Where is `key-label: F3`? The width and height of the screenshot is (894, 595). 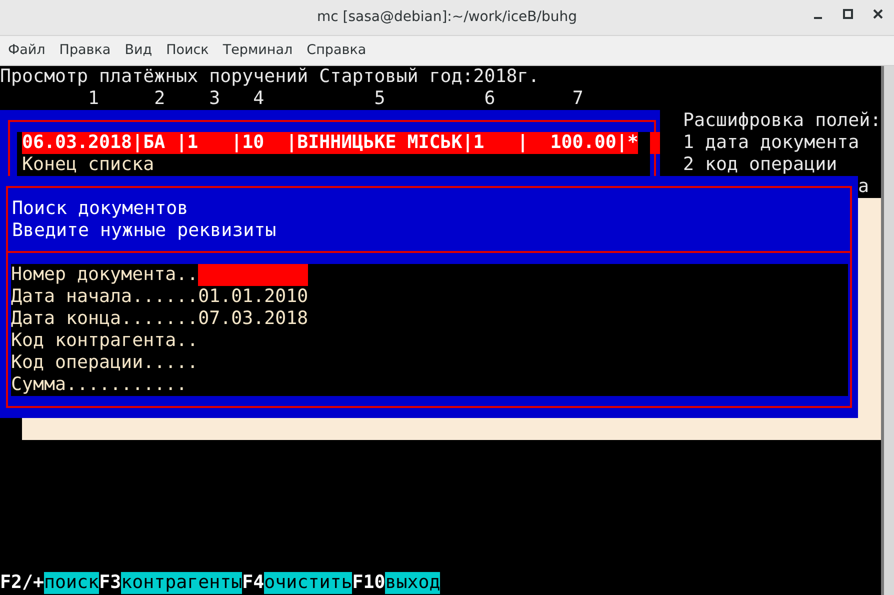
key-label: F3 is located at coordinates (110, 583).